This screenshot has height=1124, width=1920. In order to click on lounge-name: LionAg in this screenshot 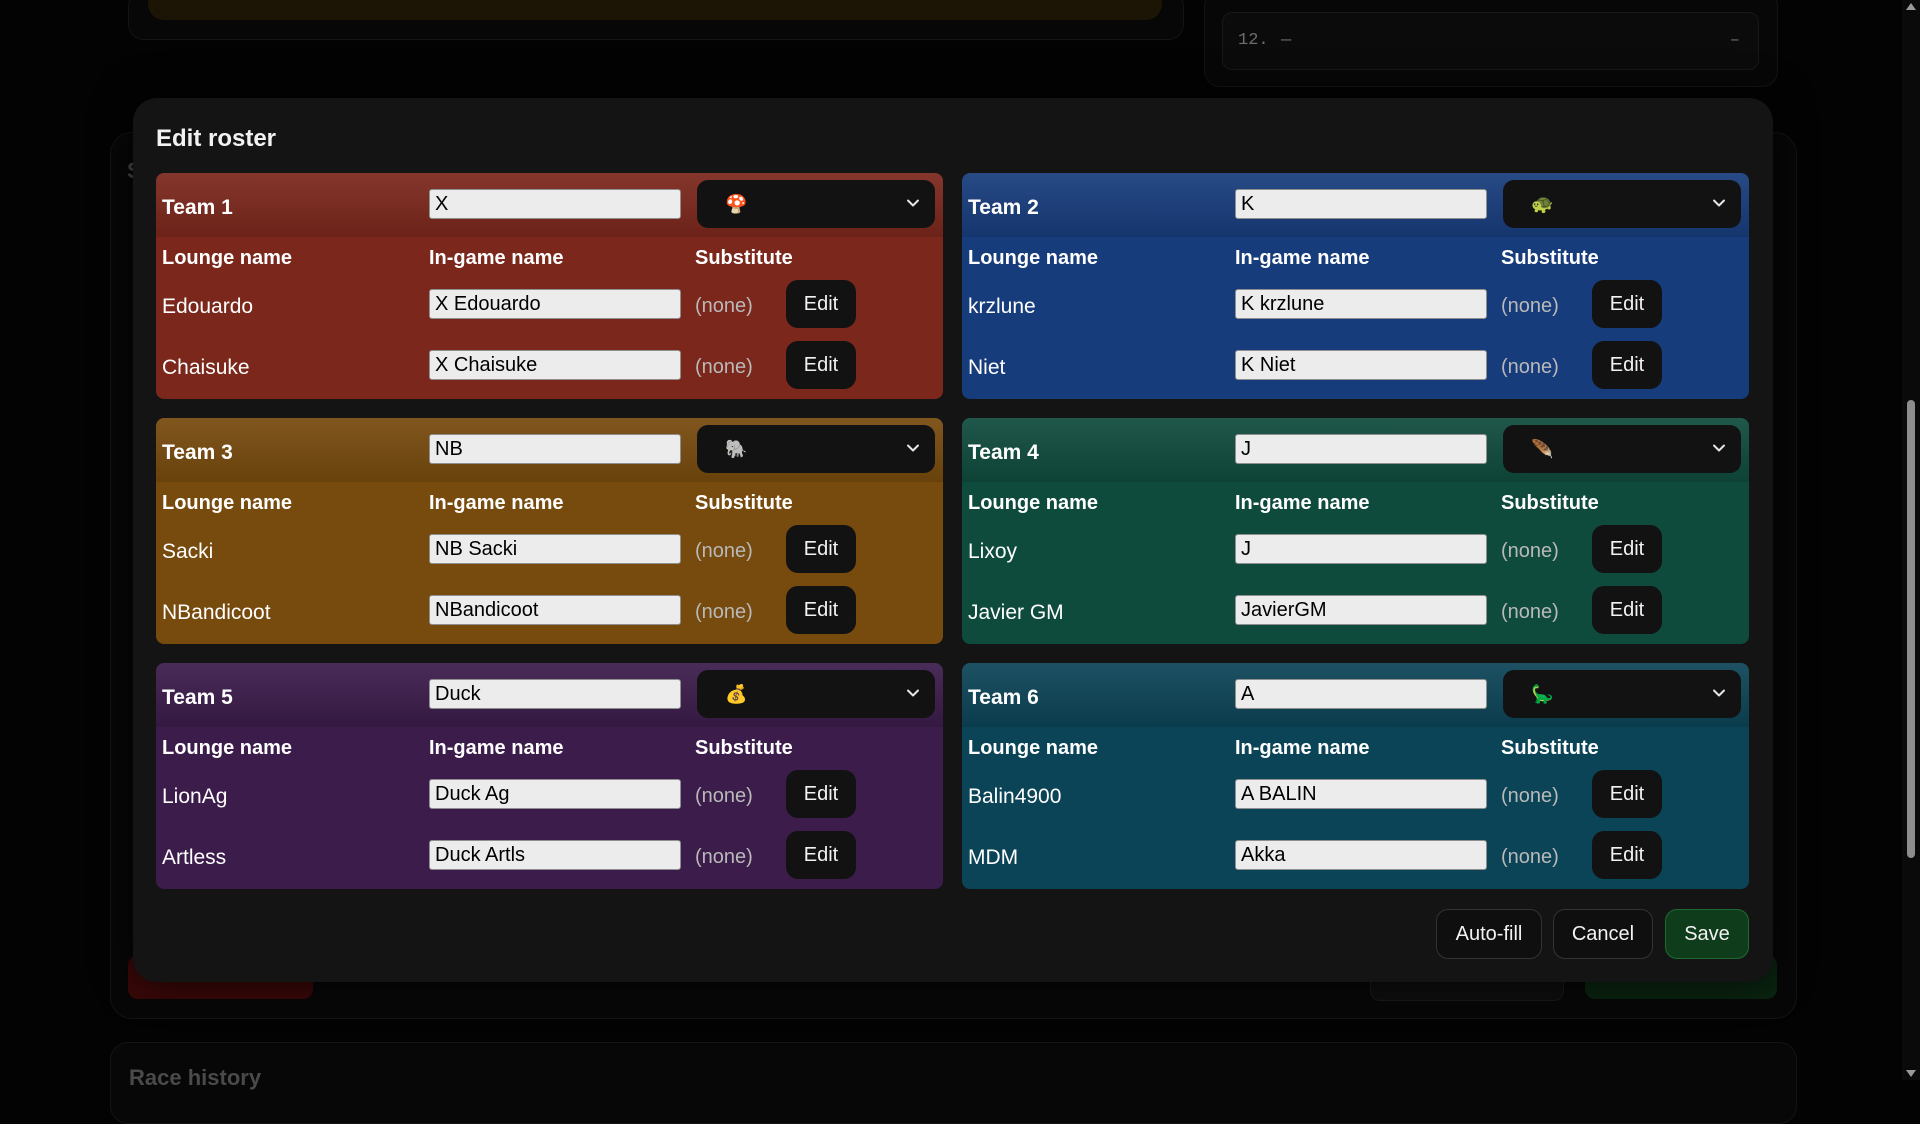, I will do `click(195, 796)`.